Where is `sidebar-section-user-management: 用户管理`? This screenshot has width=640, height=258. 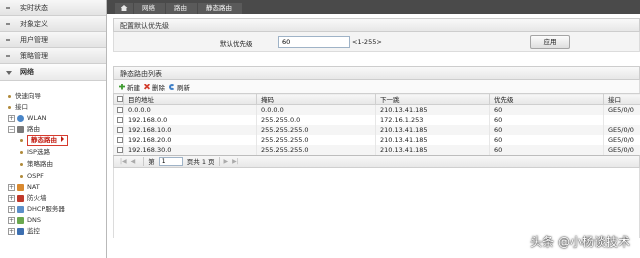 sidebar-section-user-management: 用户管理 is located at coordinates (53, 40).